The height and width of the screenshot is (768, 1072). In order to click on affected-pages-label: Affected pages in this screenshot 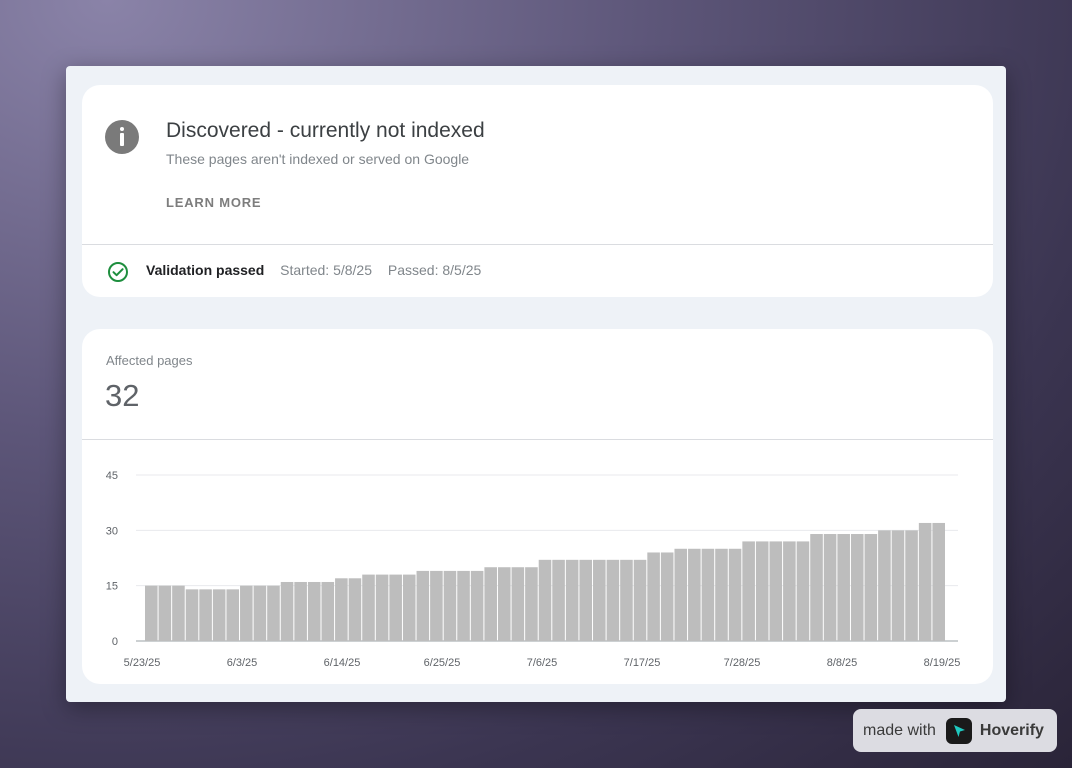, I will do `click(149, 360)`.